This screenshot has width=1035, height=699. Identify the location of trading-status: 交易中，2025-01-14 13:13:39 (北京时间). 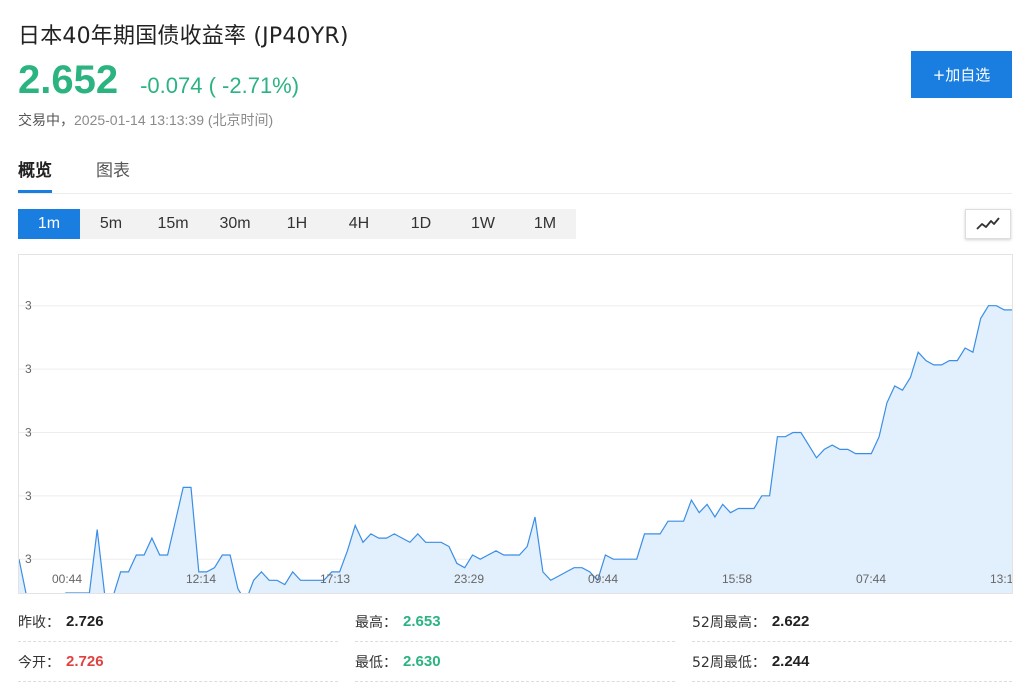
(145, 120).